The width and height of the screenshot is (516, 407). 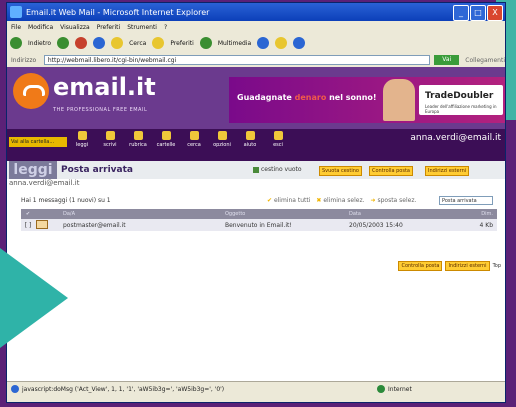 I want to click on menu-tools: Strumenti, so click(x=142, y=27).